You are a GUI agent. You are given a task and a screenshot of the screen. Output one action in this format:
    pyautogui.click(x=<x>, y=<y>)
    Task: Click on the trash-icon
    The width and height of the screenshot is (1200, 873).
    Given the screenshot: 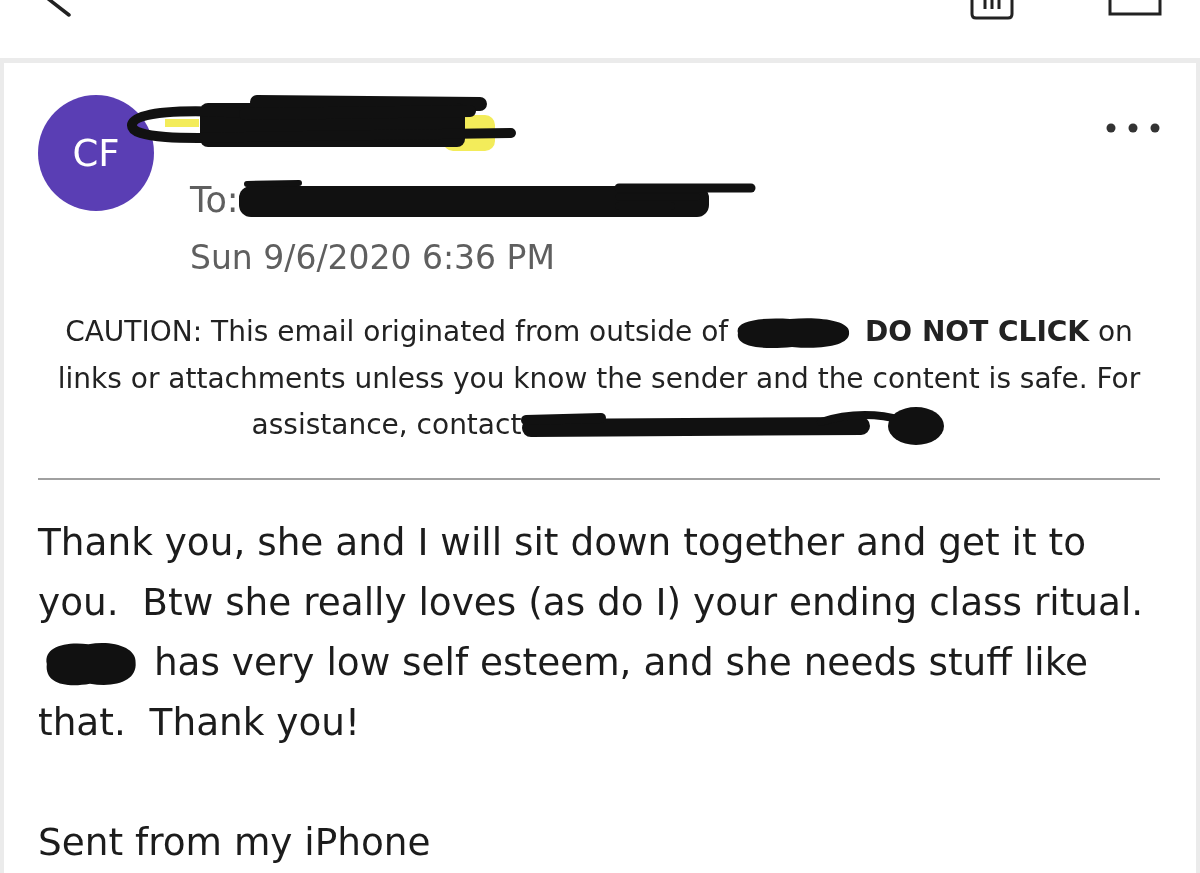 What is the action you would take?
    pyautogui.click(x=992, y=10)
    